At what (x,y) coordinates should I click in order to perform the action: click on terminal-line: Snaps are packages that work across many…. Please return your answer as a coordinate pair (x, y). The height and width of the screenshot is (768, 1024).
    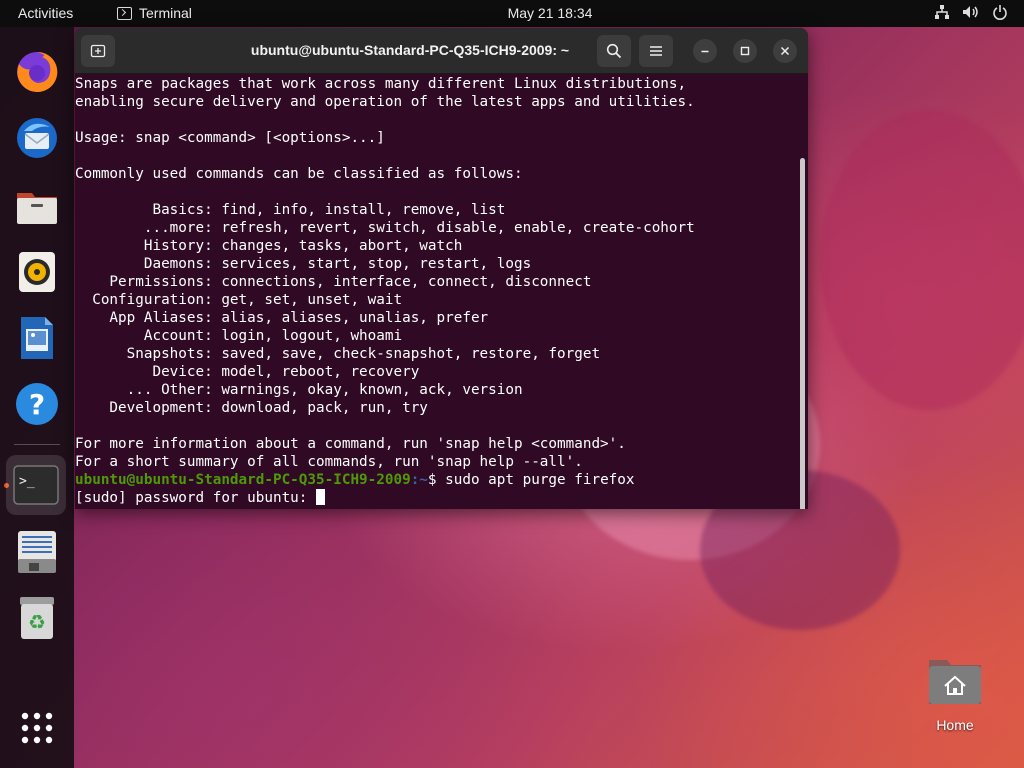
    Looking at the image, I should click on (381, 84).